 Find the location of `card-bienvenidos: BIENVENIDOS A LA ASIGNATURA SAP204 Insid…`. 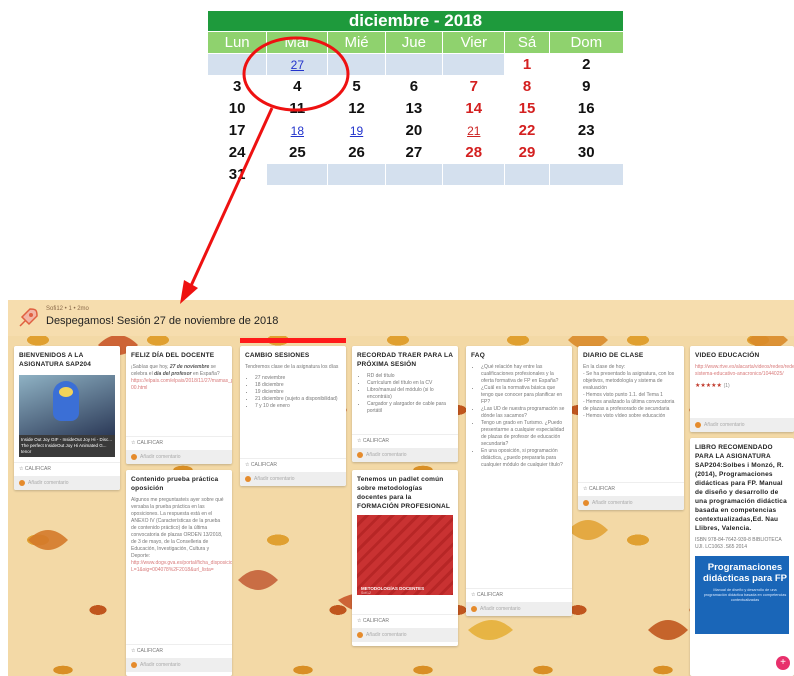

card-bienvenidos: BIENVENIDOS A LA ASIGNATURA SAP204 Insid… is located at coordinates (67, 418).